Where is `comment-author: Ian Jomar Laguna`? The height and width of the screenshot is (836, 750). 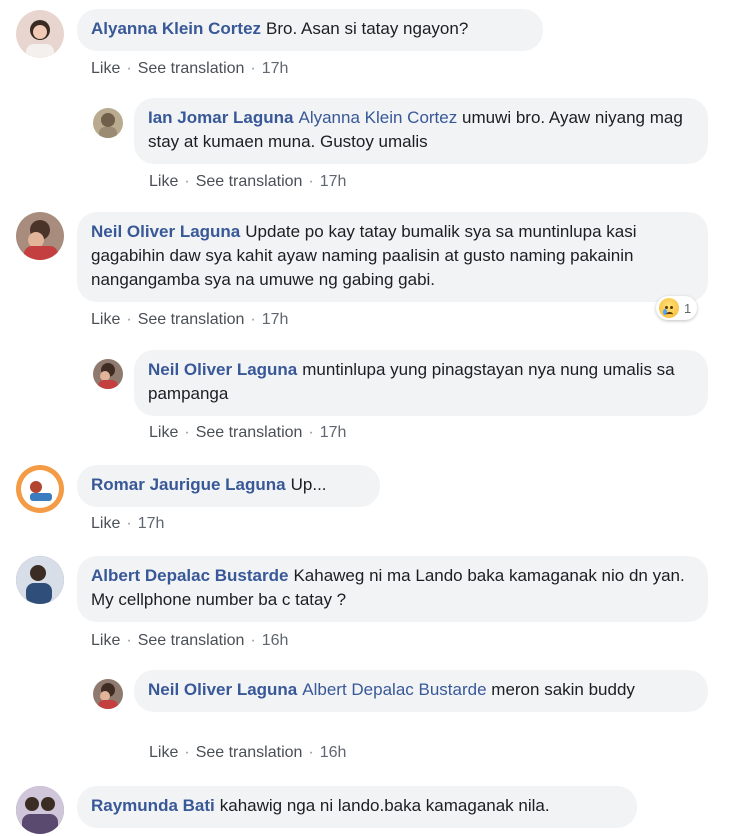 comment-author: Ian Jomar Laguna is located at coordinates (220, 117).